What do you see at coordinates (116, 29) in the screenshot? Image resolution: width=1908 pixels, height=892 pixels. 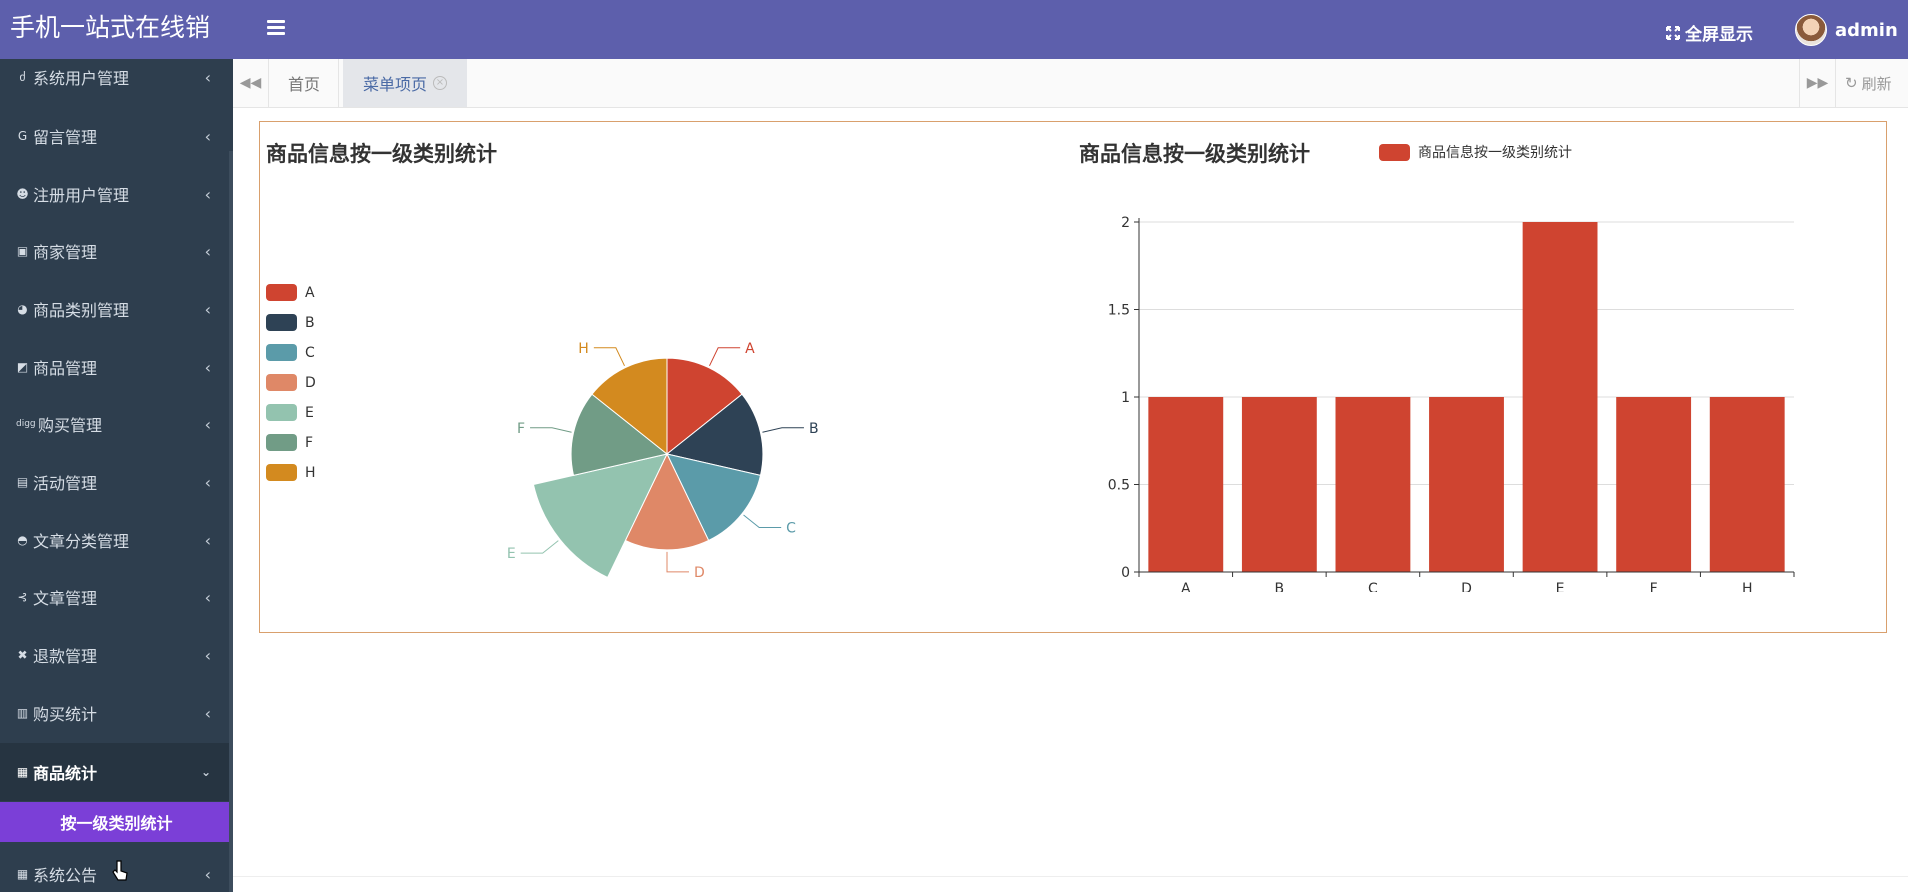 I see `brand-title: 手机一站式在线销` at bounding box center [116, 29].